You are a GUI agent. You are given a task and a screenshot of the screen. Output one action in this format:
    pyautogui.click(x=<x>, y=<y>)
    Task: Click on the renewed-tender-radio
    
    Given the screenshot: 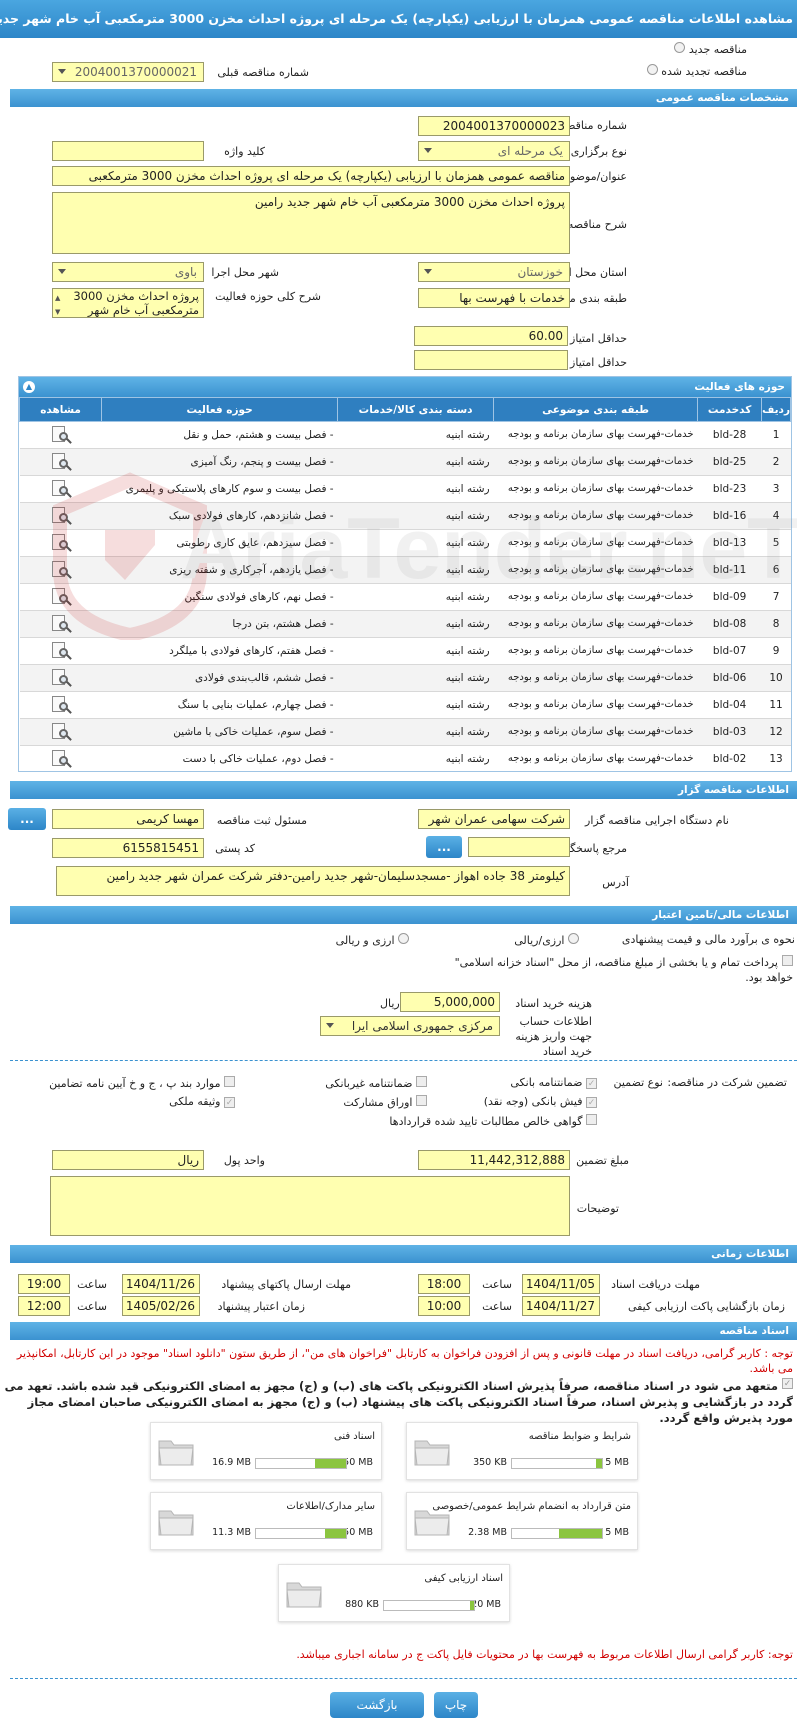 What is the action you would take?
    pyautogui.click(x=652, y=69)
    